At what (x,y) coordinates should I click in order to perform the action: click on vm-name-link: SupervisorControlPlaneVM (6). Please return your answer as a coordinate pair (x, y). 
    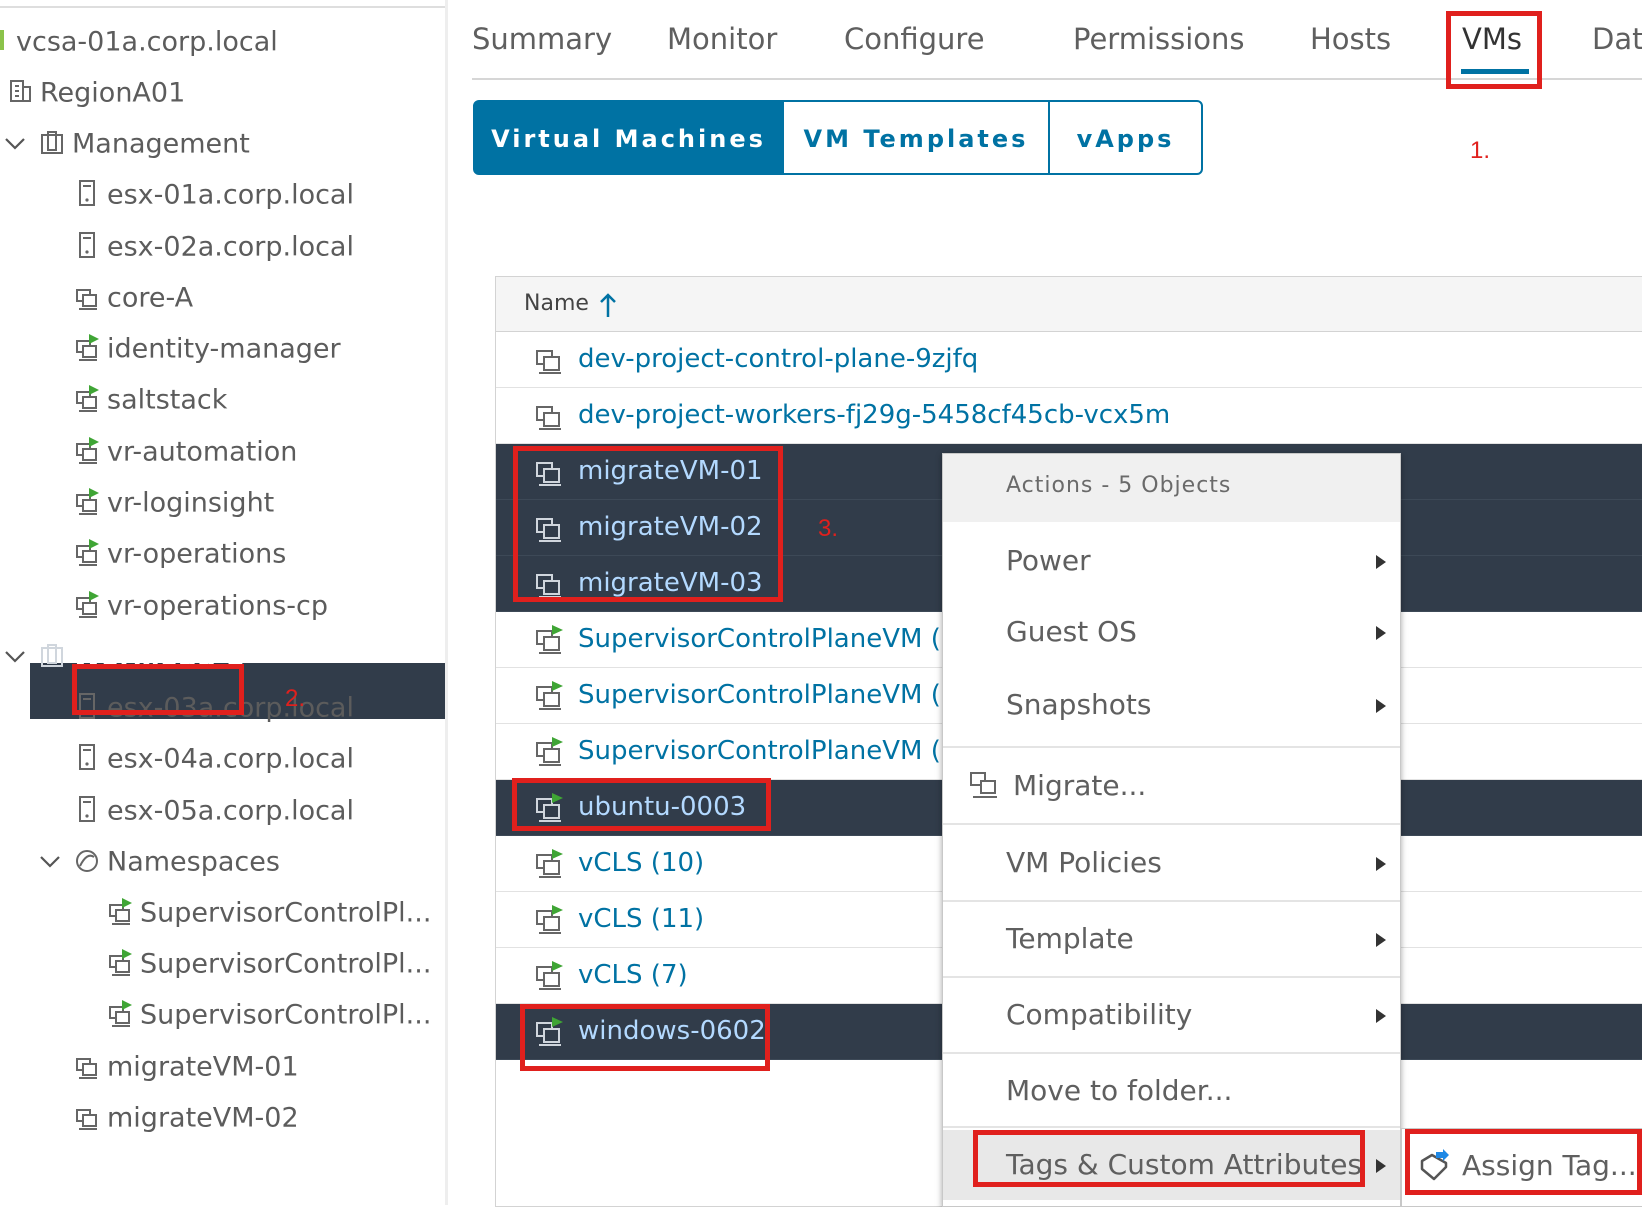
    Looking at the image, I should click on (773, 695).